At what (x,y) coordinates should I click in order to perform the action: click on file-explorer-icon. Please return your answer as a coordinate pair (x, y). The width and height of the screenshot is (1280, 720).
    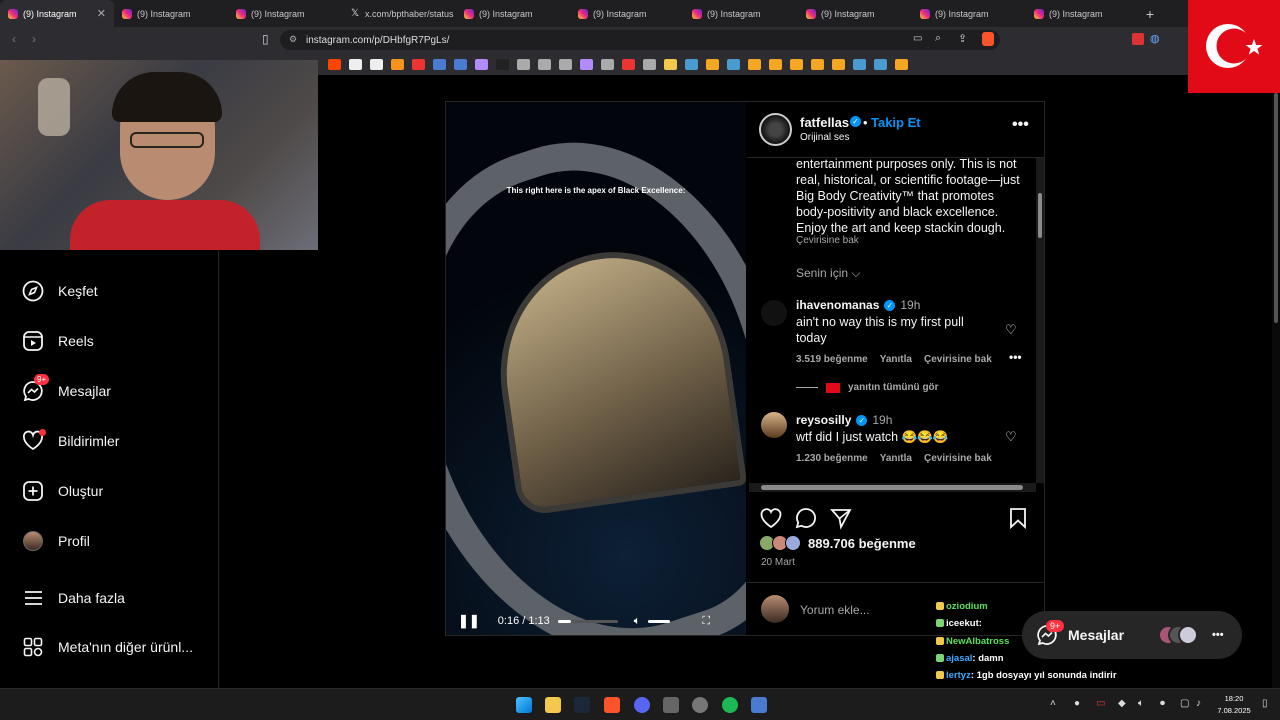
    Looking at the image, I should click on (553, 705).